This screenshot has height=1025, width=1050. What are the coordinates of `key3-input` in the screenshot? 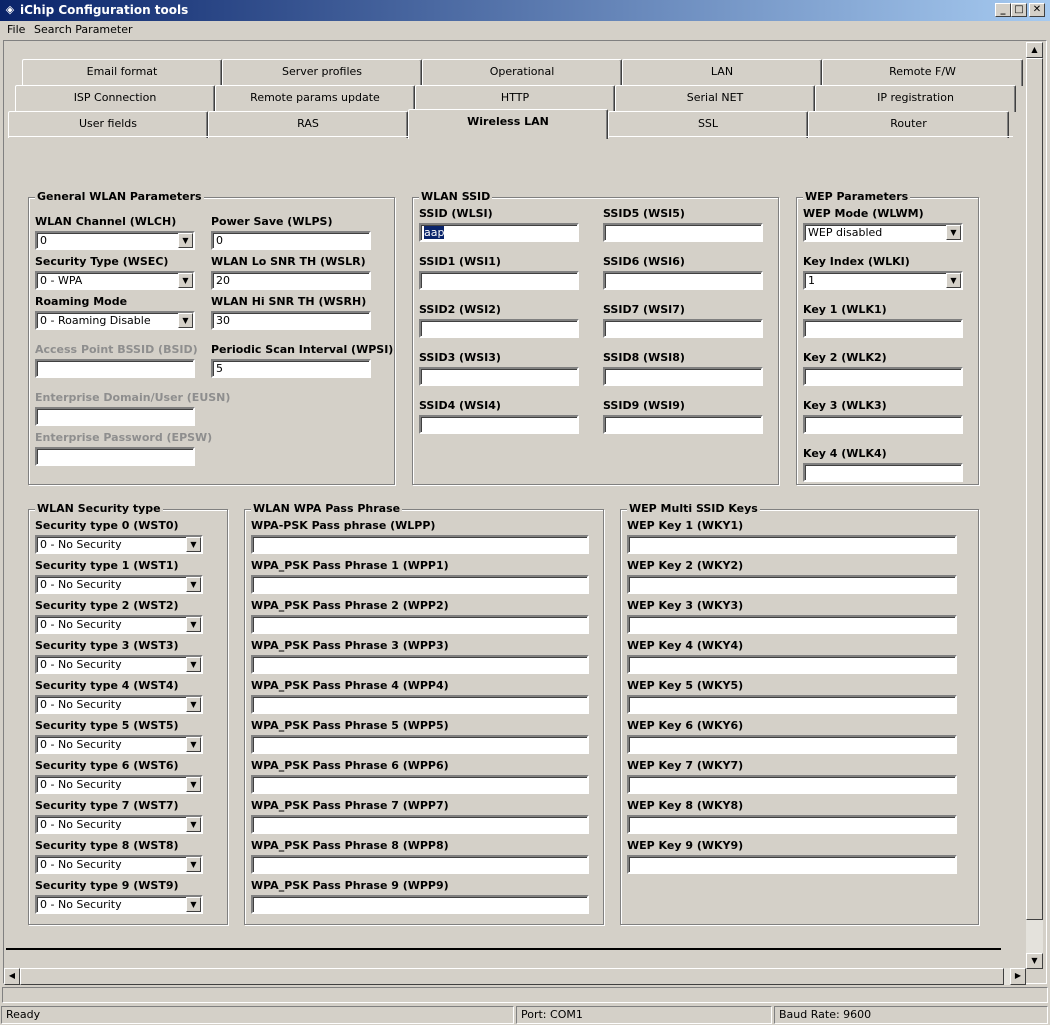 It's located at (883, 424).